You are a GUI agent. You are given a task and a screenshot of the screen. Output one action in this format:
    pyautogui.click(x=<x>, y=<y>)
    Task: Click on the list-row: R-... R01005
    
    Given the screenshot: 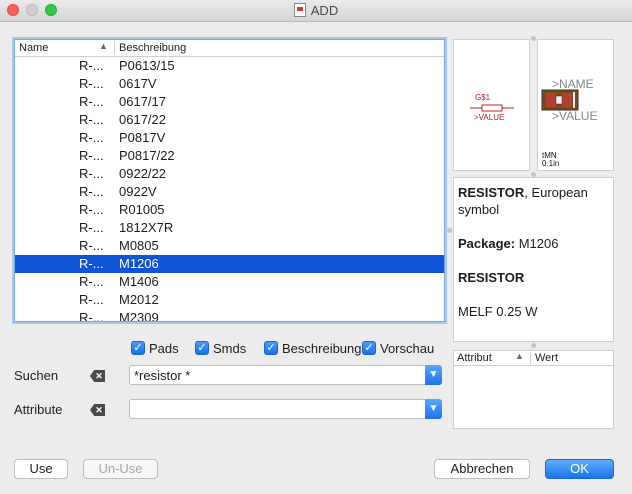 What is the action you would take?
    pyautogui.click(x=229, y=210)
    